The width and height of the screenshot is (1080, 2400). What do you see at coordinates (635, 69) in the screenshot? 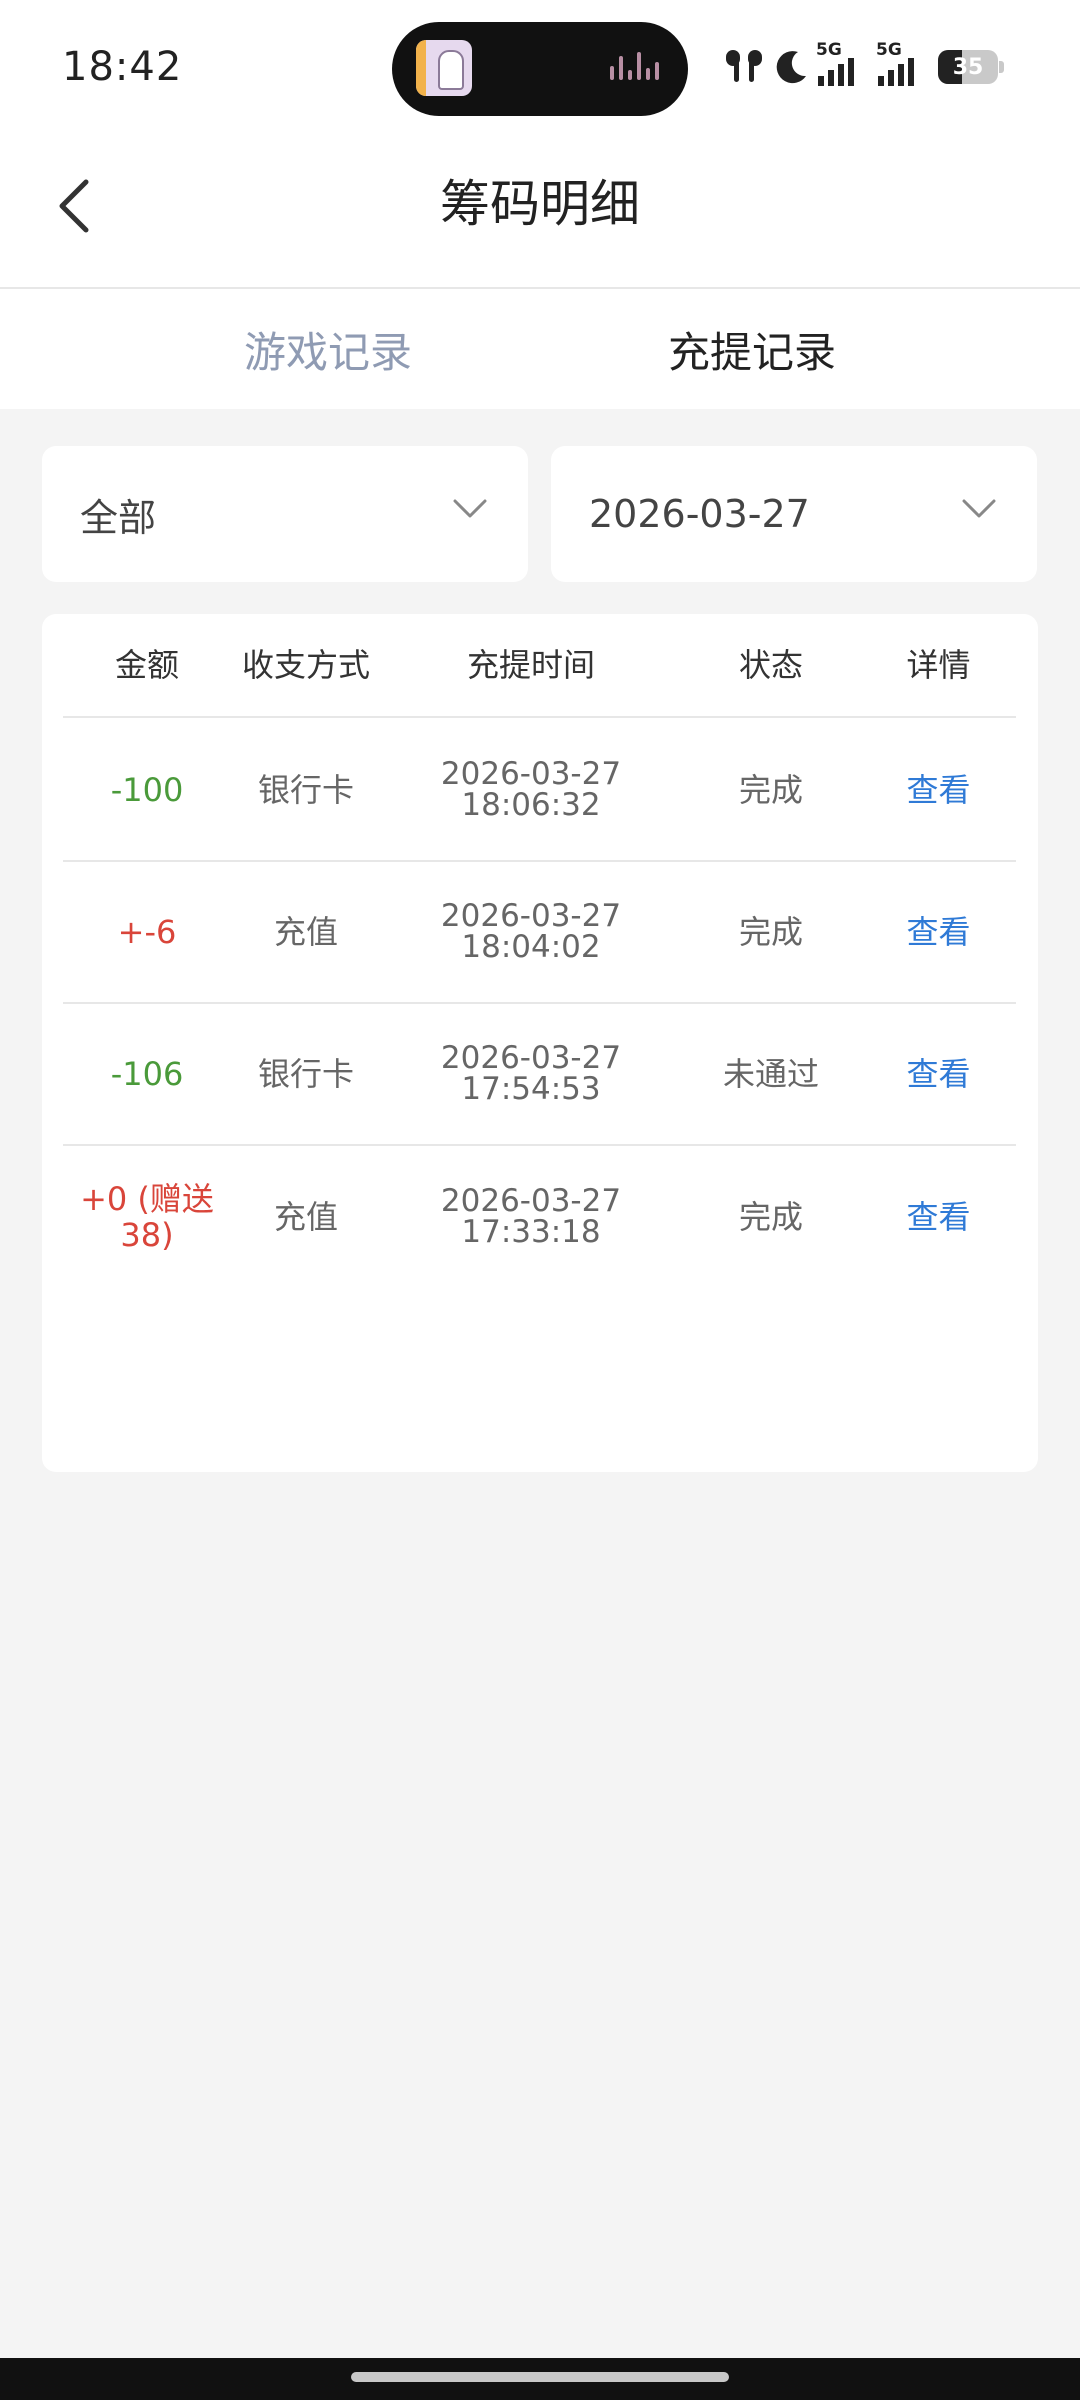
I see `audio-wave-icon` at bounding box center [635, 69].